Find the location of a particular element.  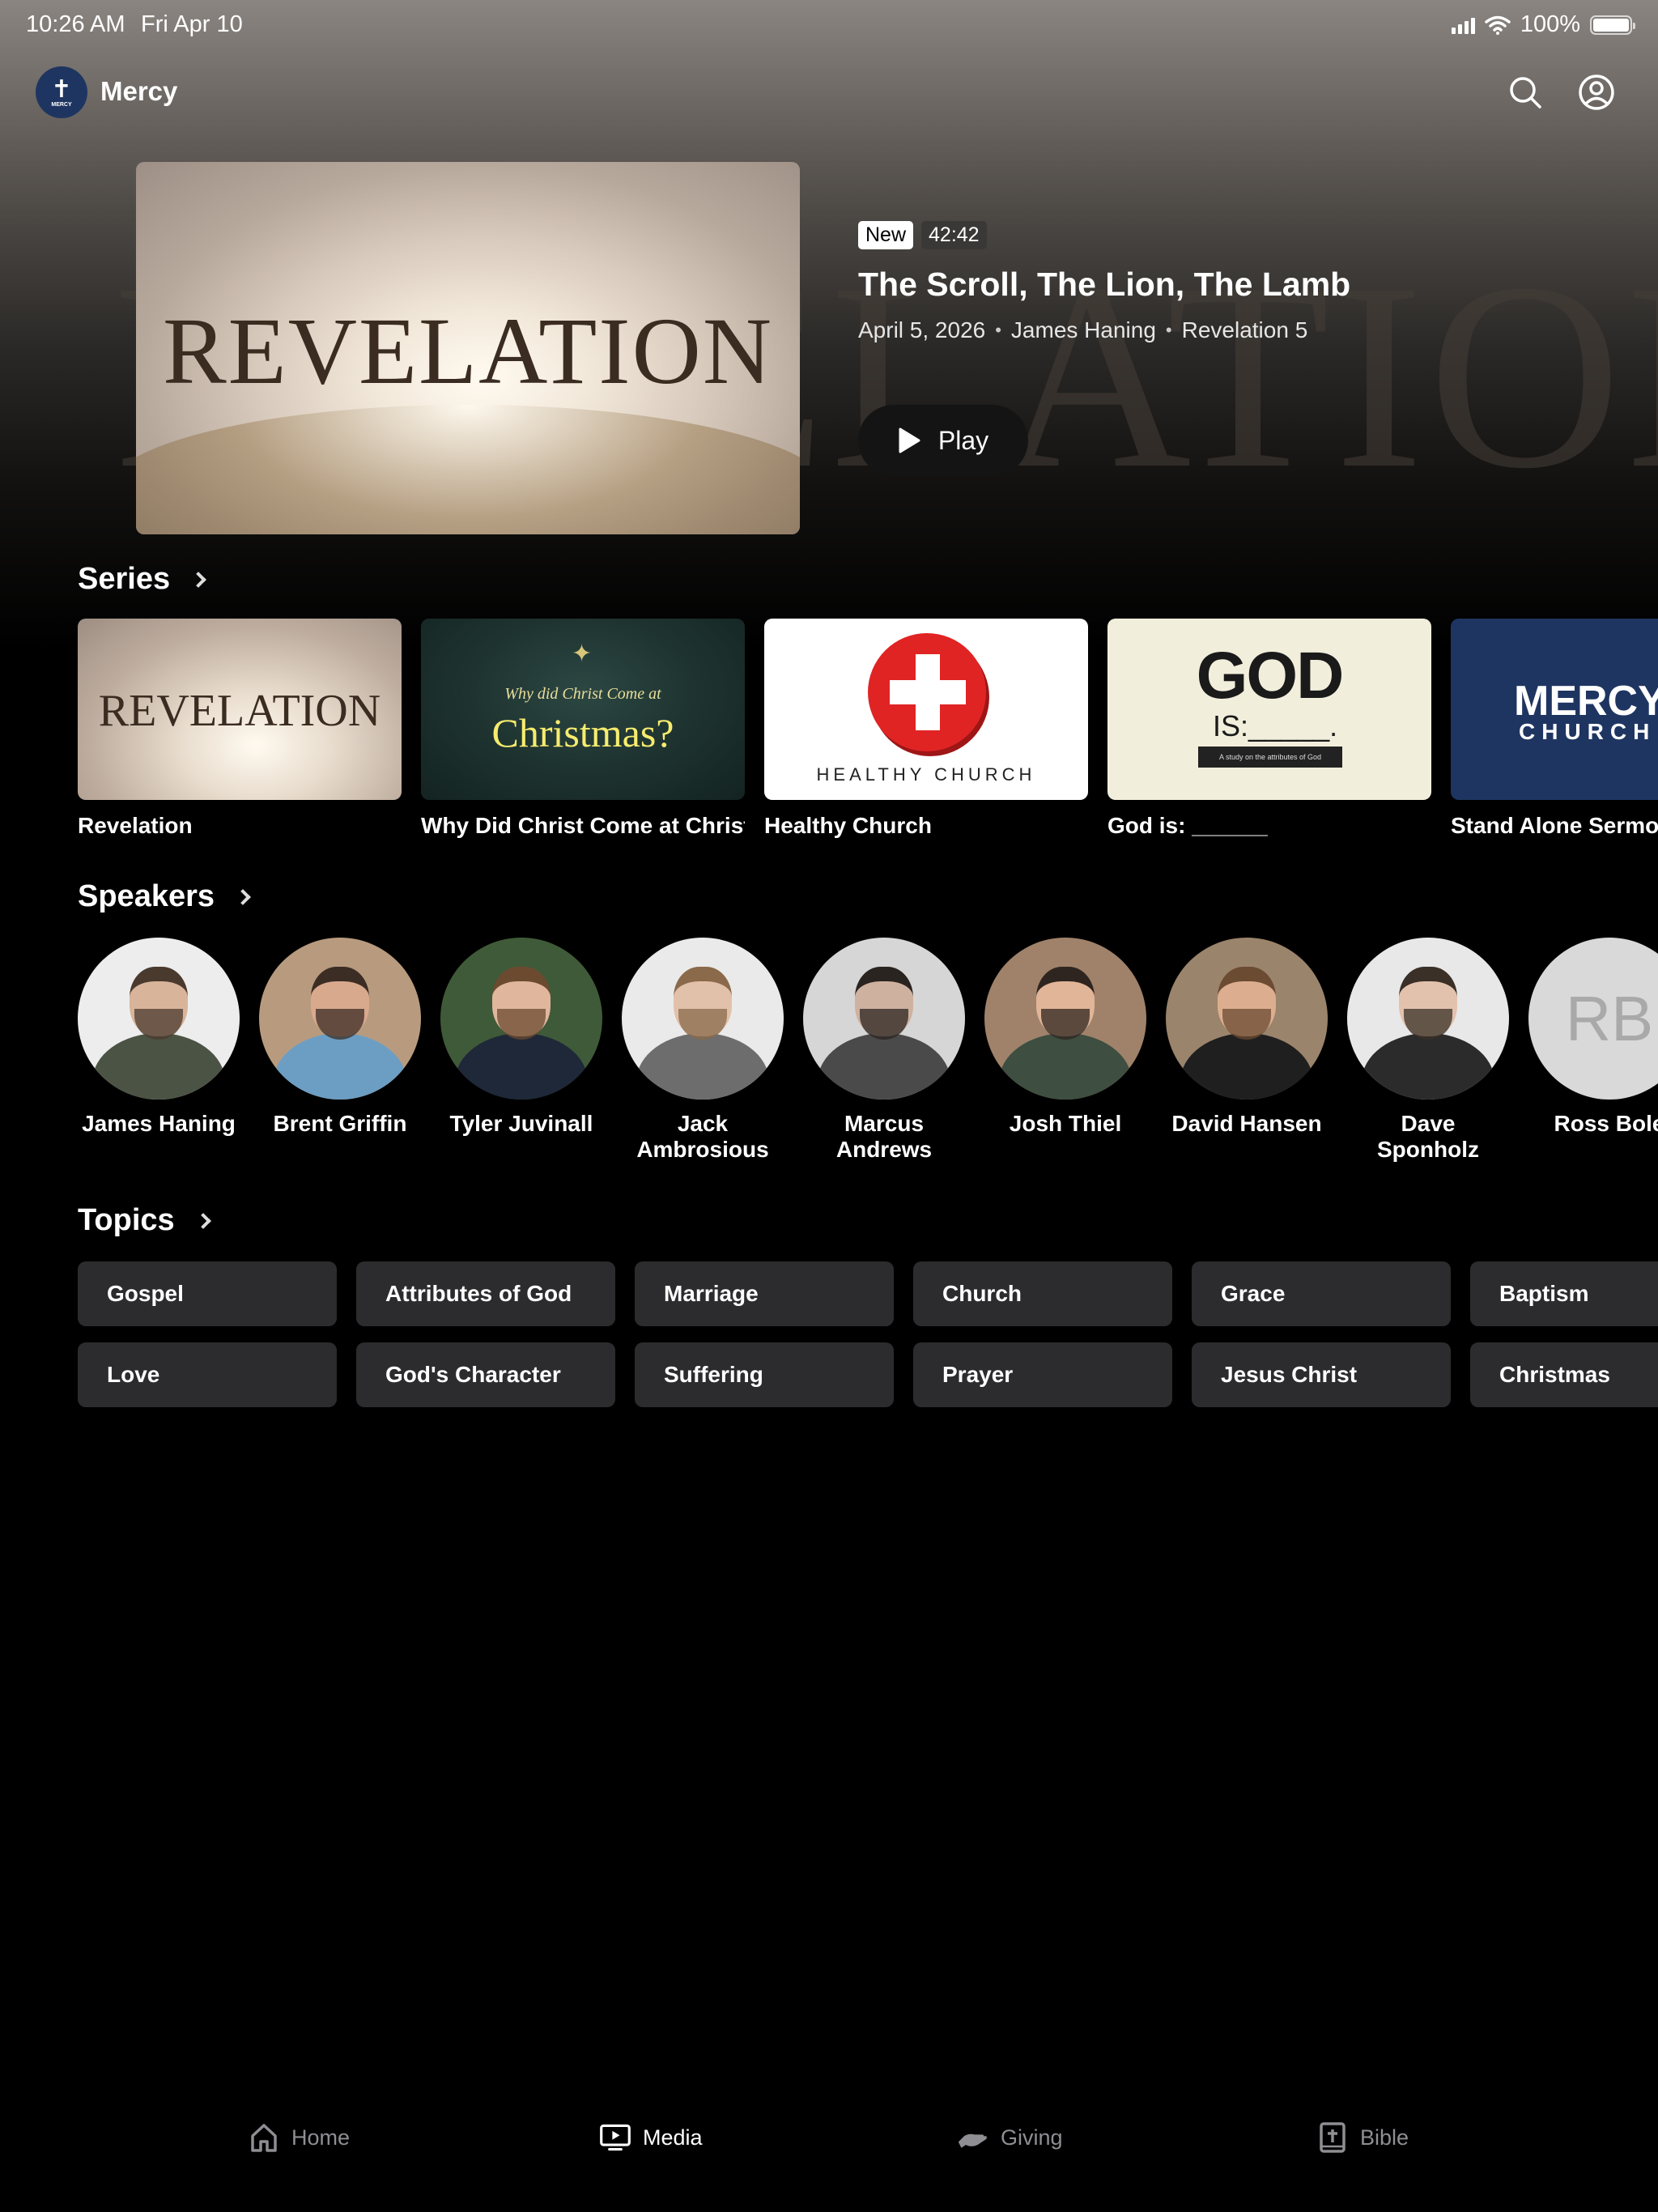

series-title: Series is located at coordinates (124, 579).